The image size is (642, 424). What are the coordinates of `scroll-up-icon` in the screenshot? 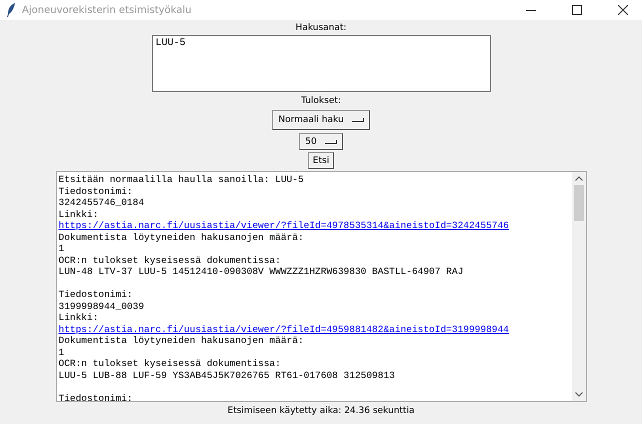 It's located at (578, 178).